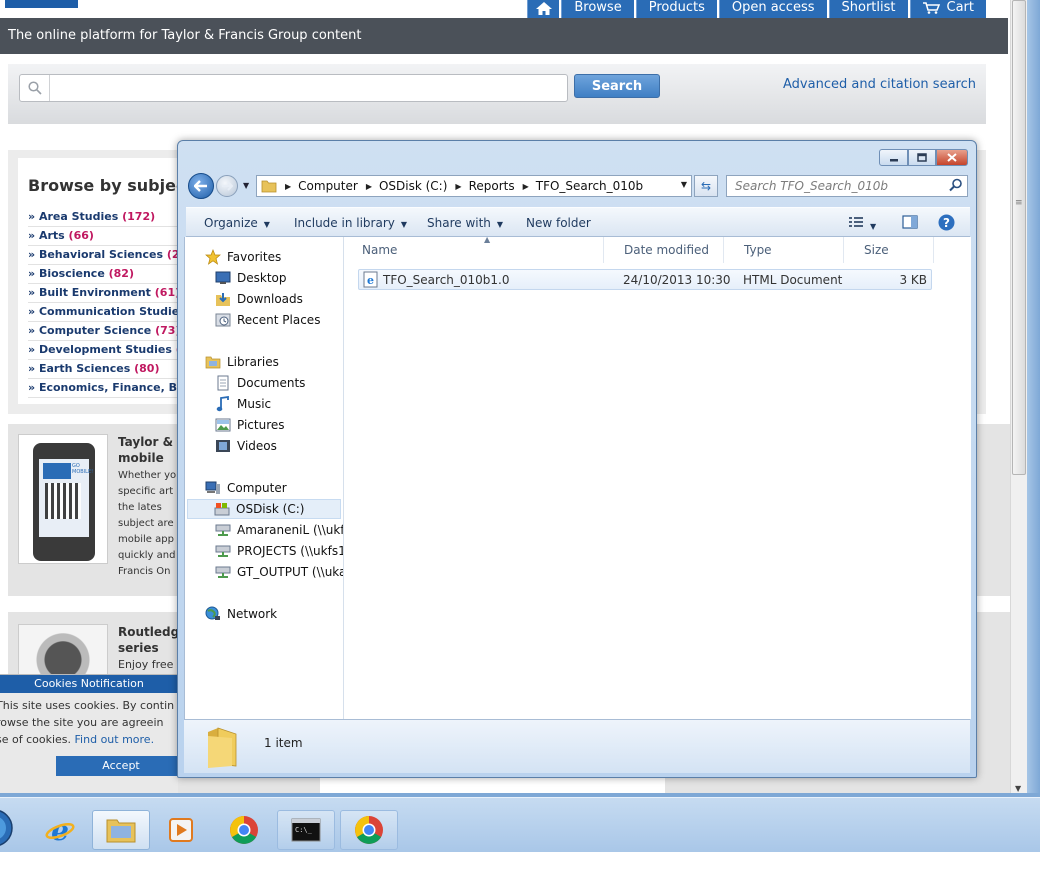 This screenshot has width=1040, height=882. What do you see at coordinates (889, 250) in the screenshot?
I see `column-size: Size` at bounding box center [889, 250].